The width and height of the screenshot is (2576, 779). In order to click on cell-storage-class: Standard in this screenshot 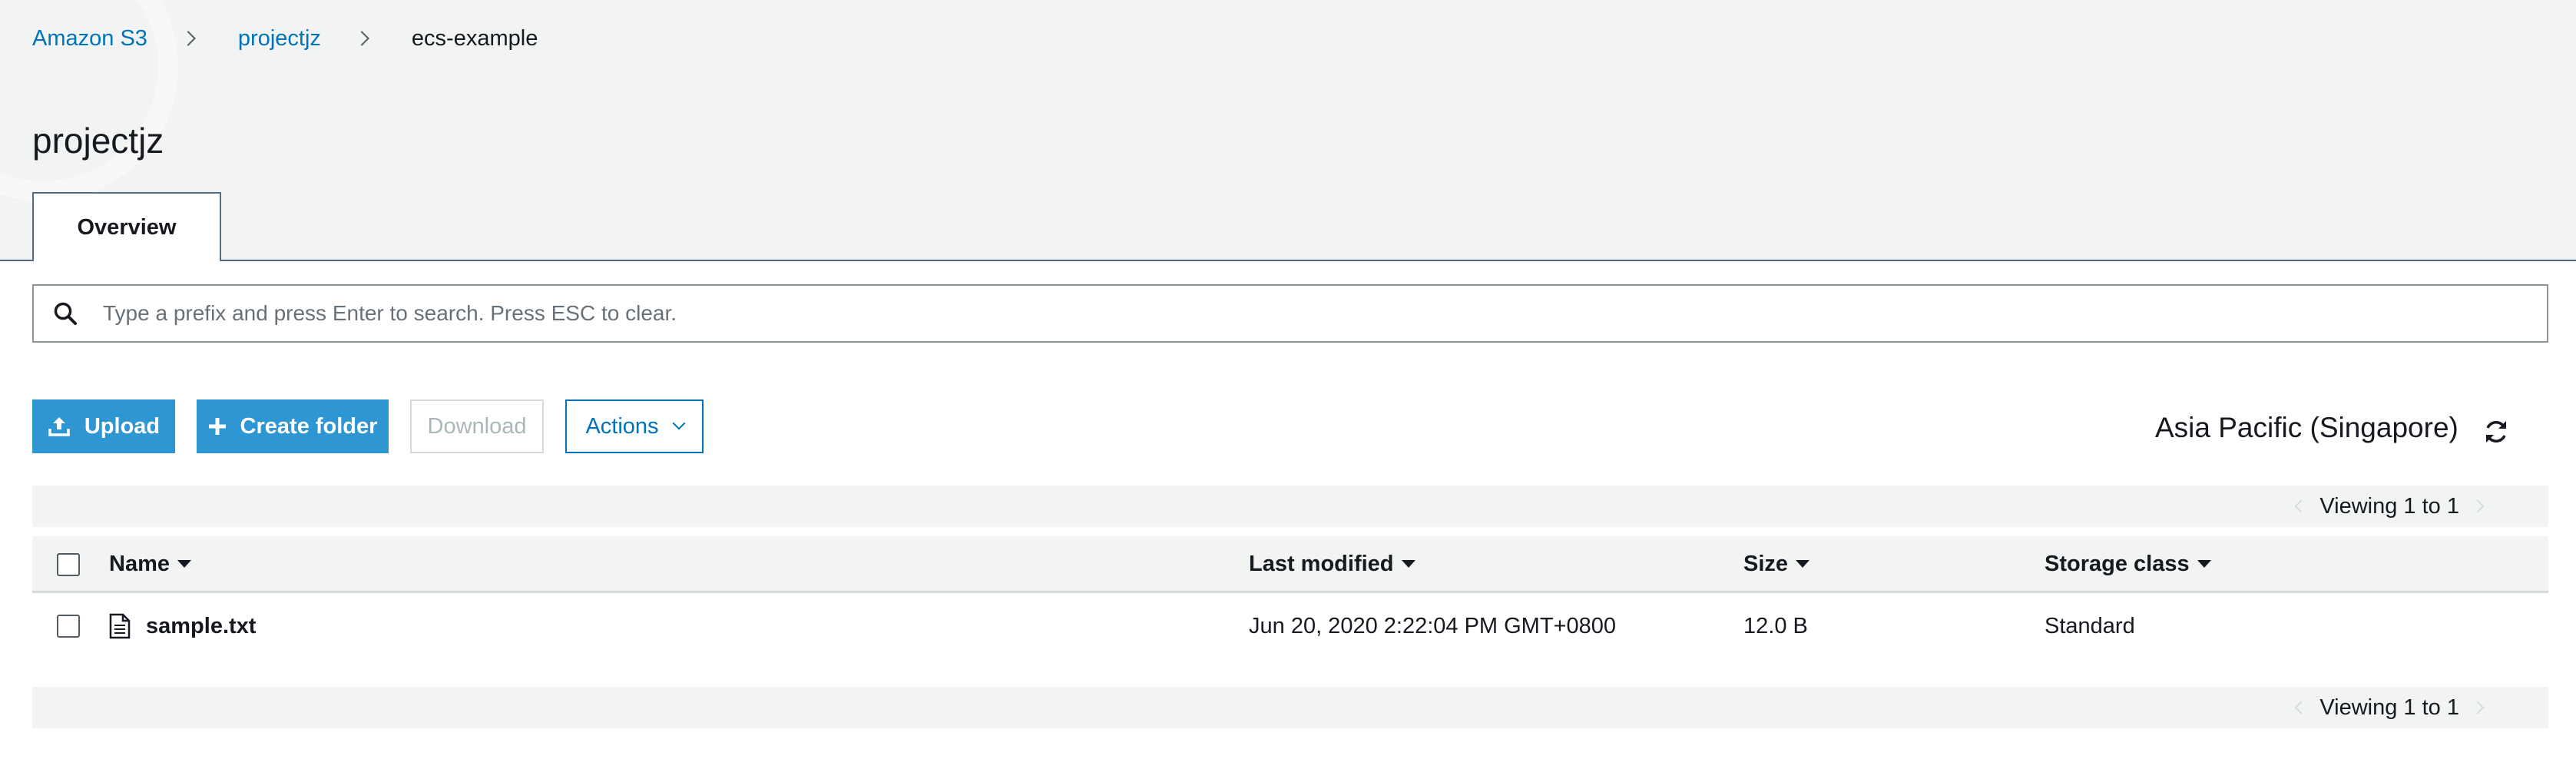, I will do `click(2090, 626)`.